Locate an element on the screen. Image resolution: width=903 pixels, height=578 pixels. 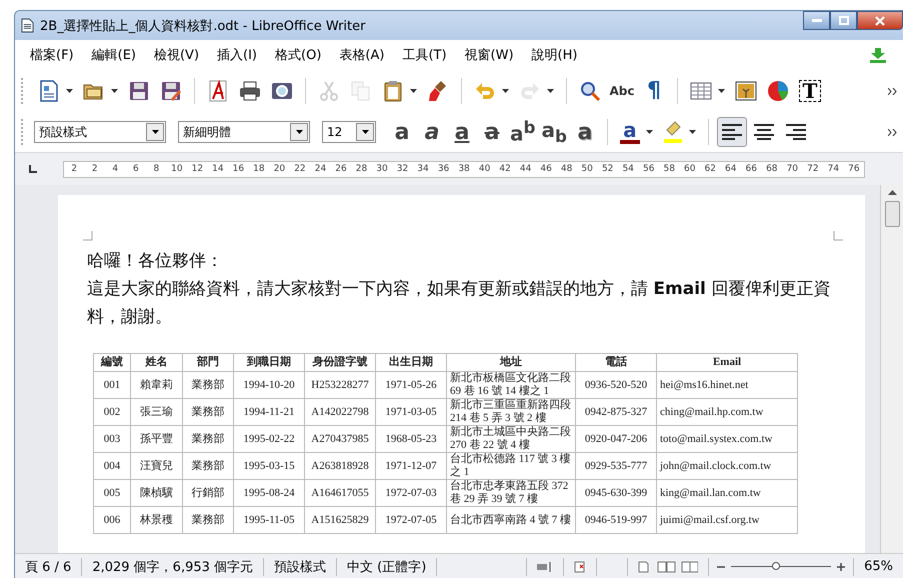
page-view-icon is located at coordinates (668, 566).